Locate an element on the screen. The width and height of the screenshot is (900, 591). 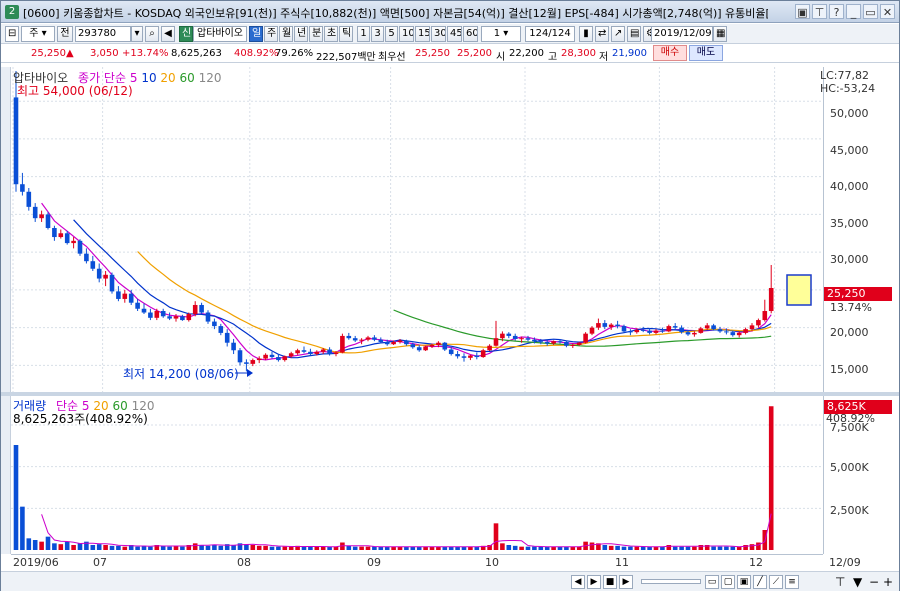
speaker-icon: ◀ is located at coordinates (168, 34).